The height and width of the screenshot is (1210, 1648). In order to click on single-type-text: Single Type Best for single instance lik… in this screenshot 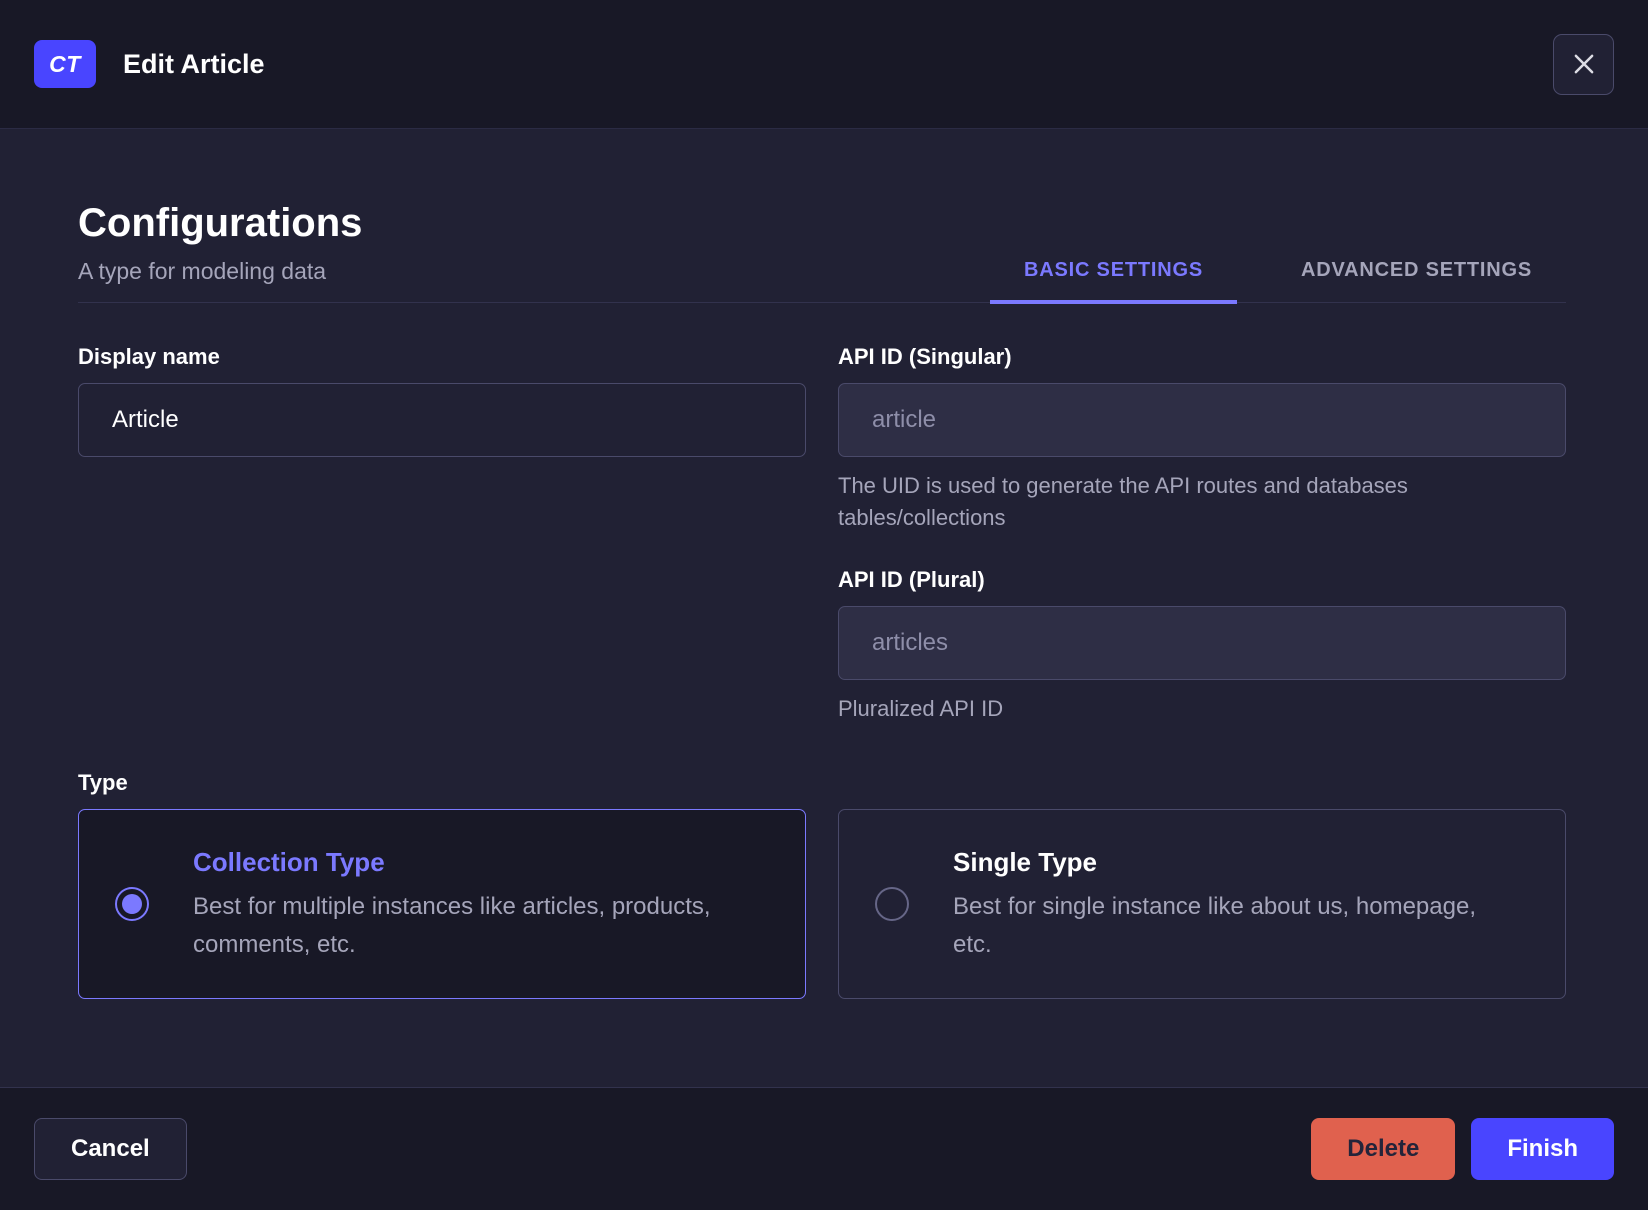, I will do `click(1233, 904)`.